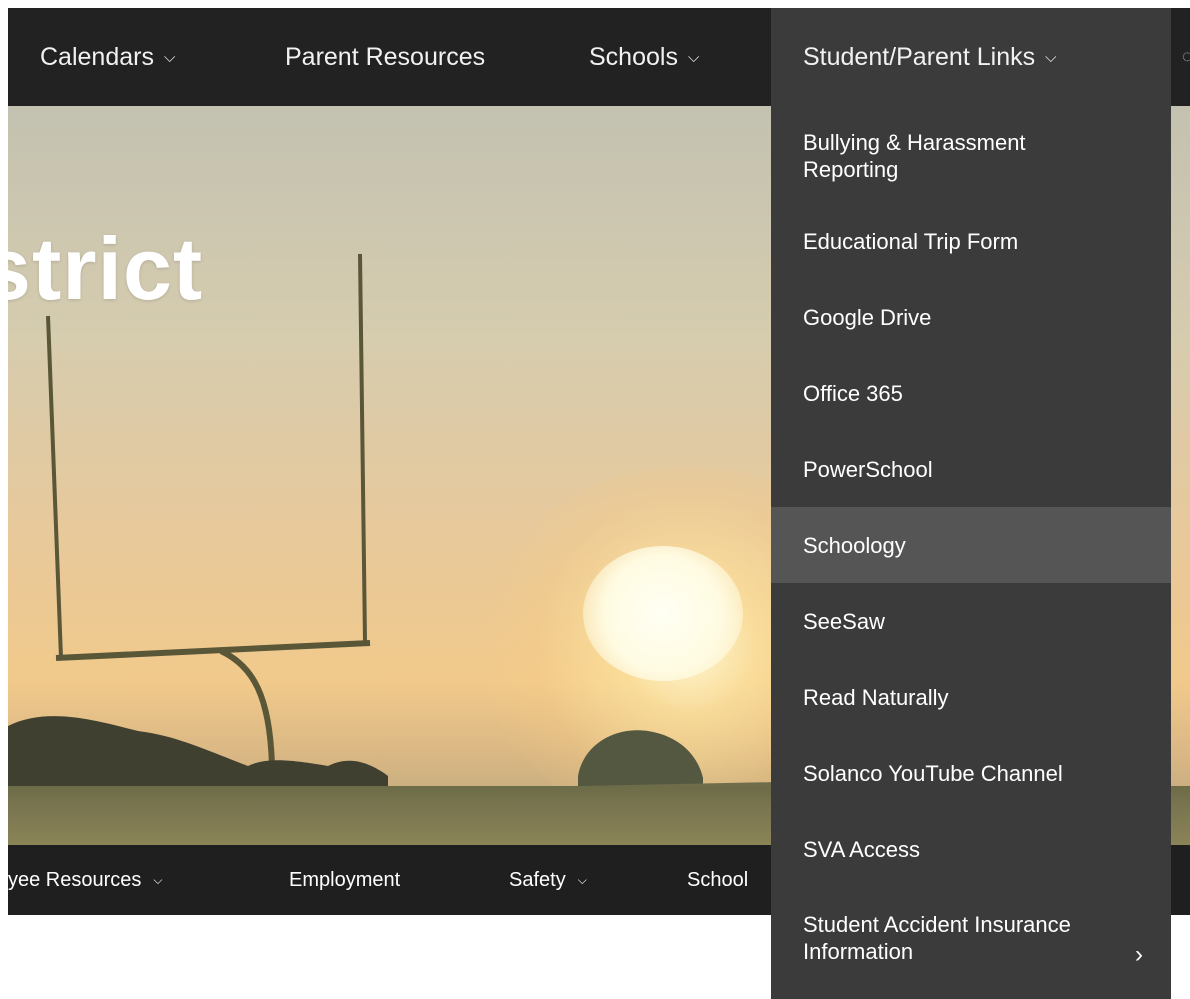  What do you see at coordinates (914, 155) in the screenshot?
I see `menu-item-label: Bullying & Harassment Reporting` at bounding box center [914, 155].